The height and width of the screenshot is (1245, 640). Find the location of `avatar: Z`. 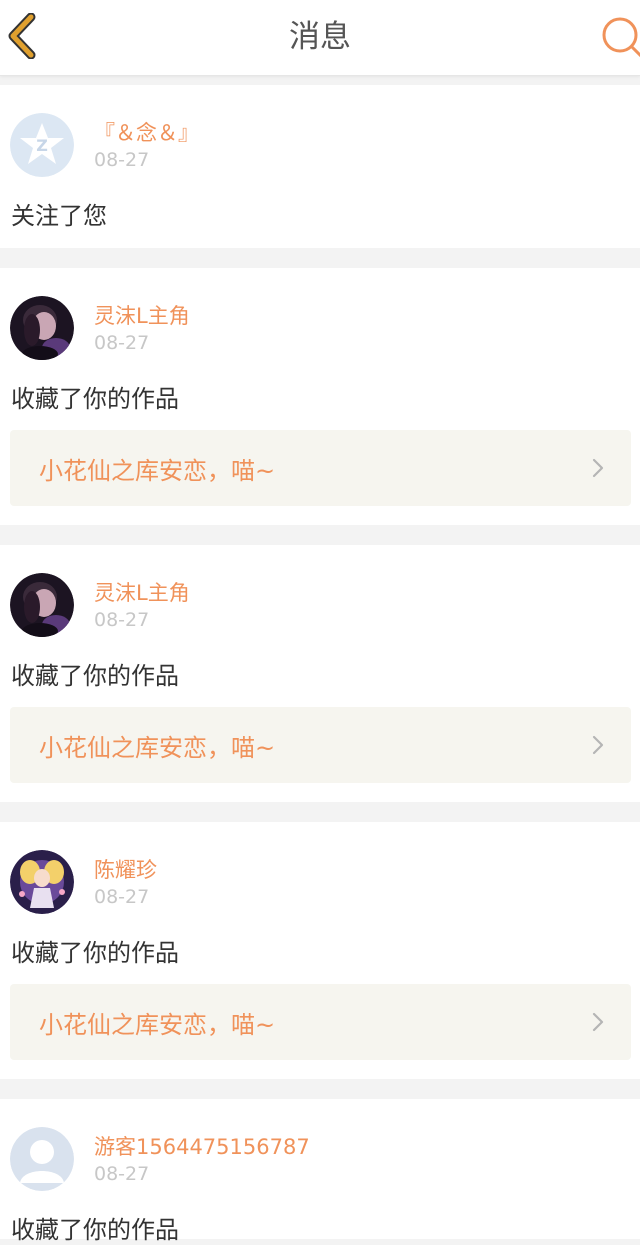

avatar: Z is located at coordinates (42, 145).